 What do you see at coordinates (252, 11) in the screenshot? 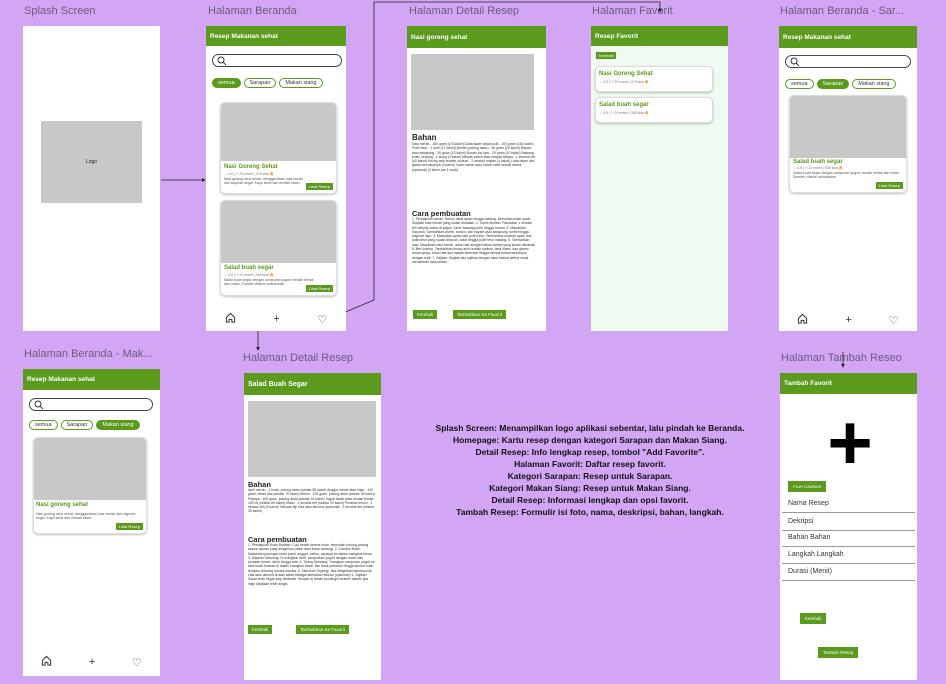
I see `frame-title-beranda: Halaman Beranda` at bounding box center [252, 11].